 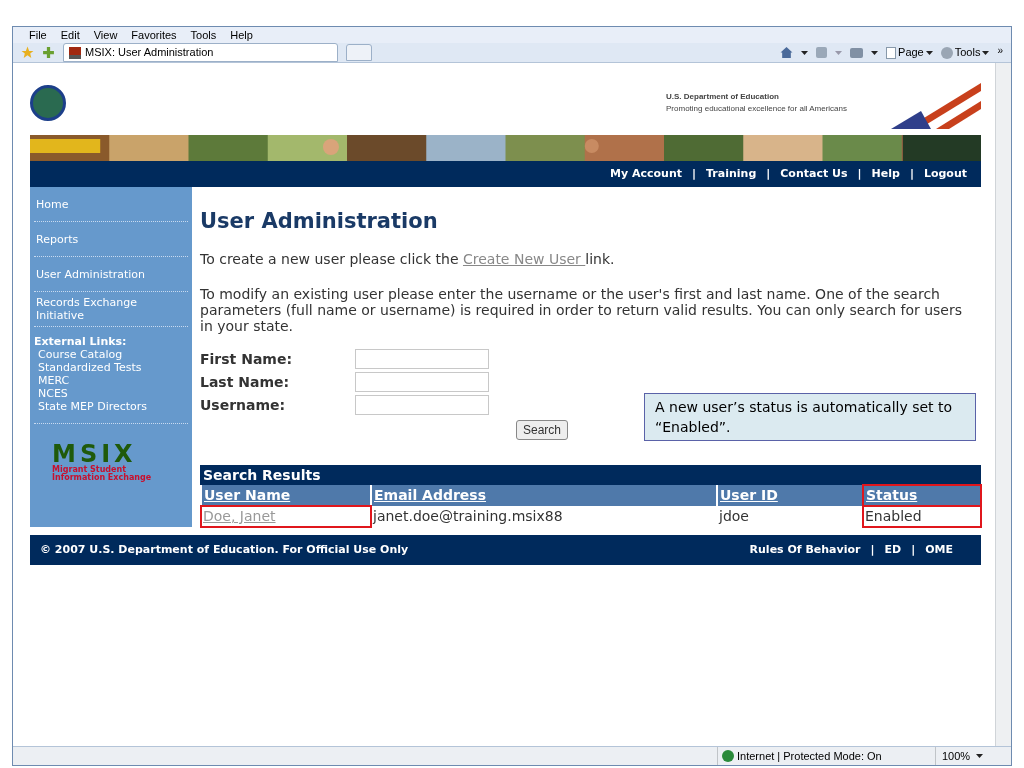 I want to click on zoom-button: 100%, so click(x=973, y=756).